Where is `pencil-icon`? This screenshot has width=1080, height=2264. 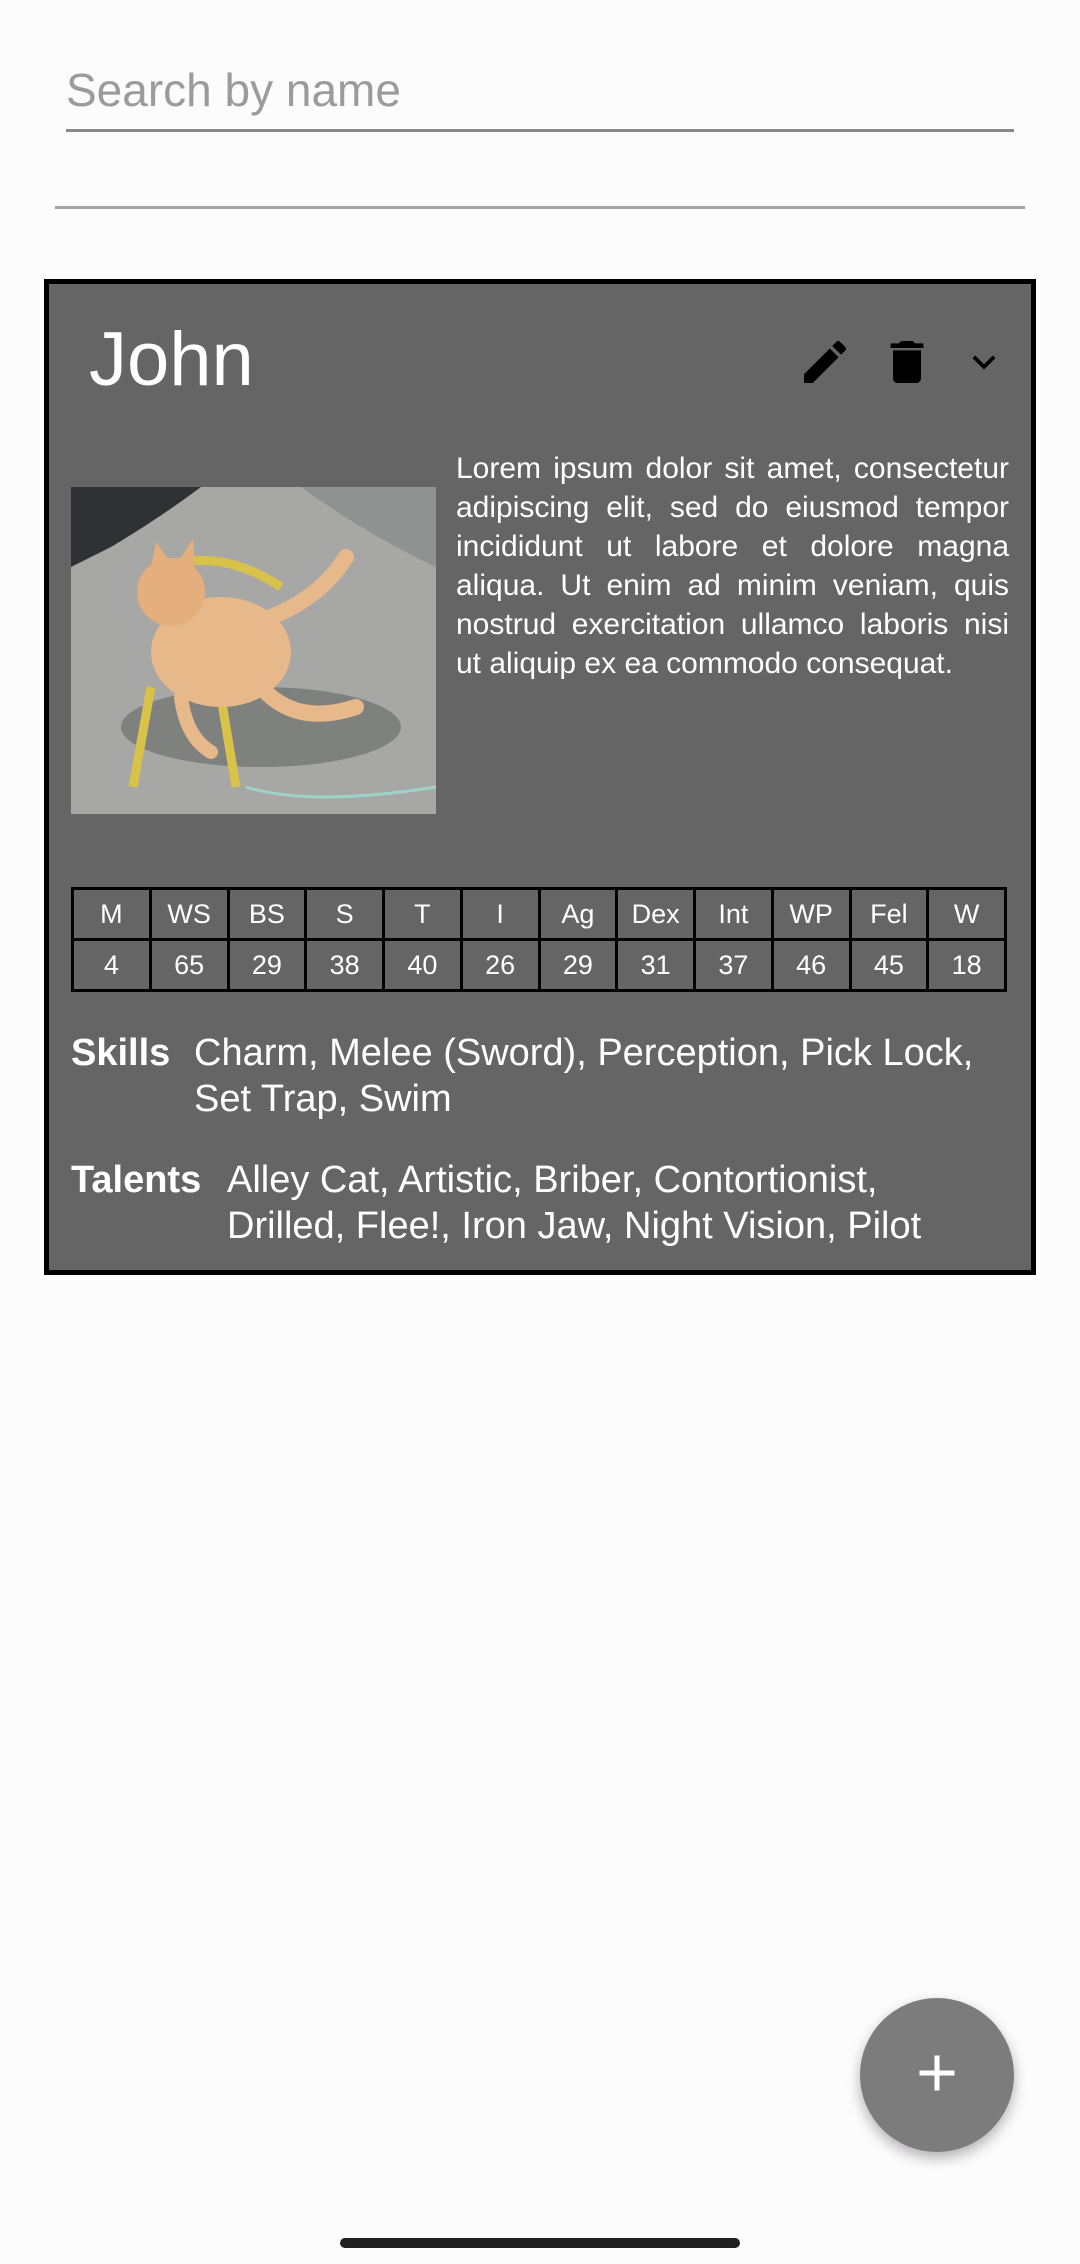 pencil-icon is located at coordinates (825, 362).